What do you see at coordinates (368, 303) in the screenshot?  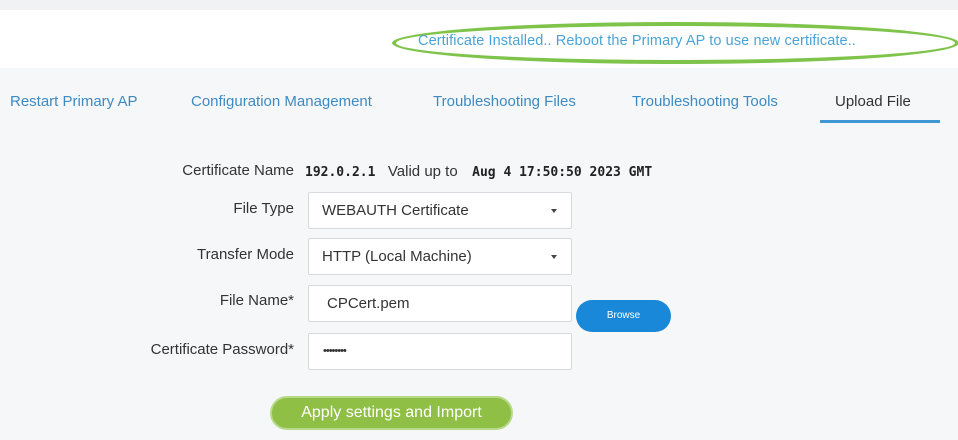 I see `file-name-value: CPCert.pem` at bounding box center [368, 303].